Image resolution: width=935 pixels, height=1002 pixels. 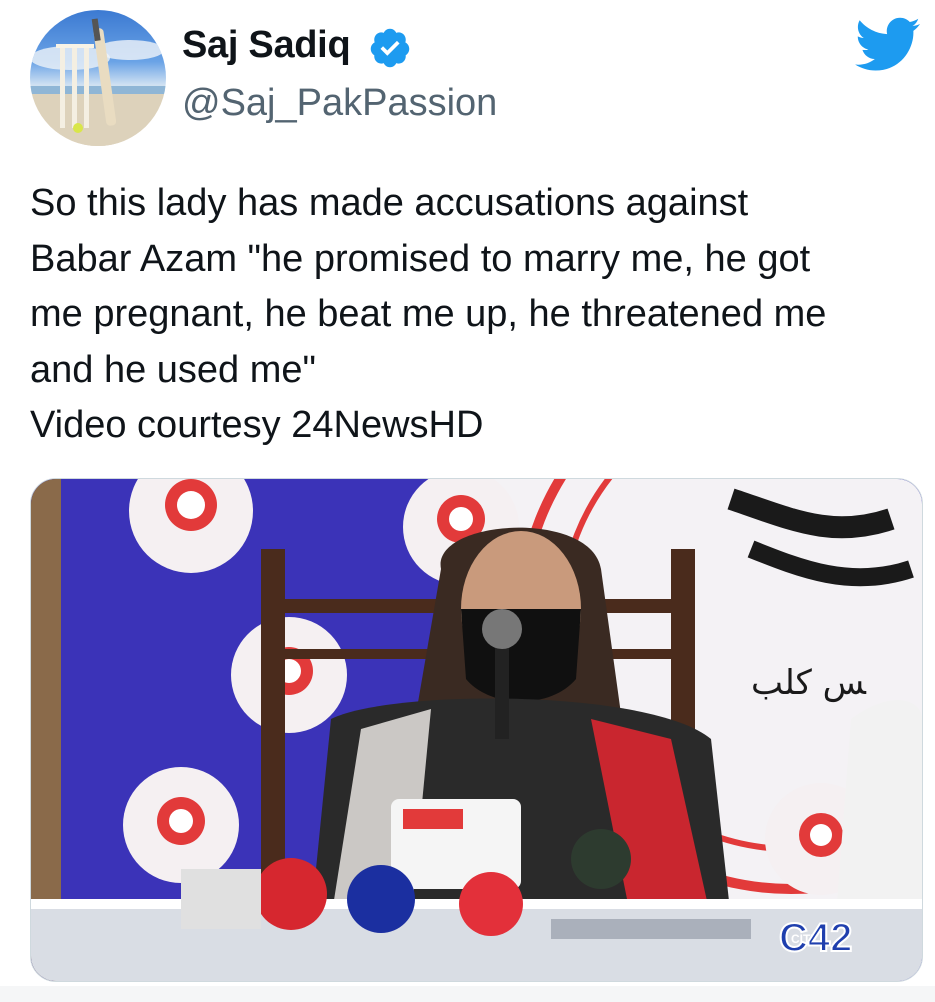 What do you see at coordinates (888, 45) in the screenshot?
I see `twitter-bird-icon` at bounding box center [888, 45].